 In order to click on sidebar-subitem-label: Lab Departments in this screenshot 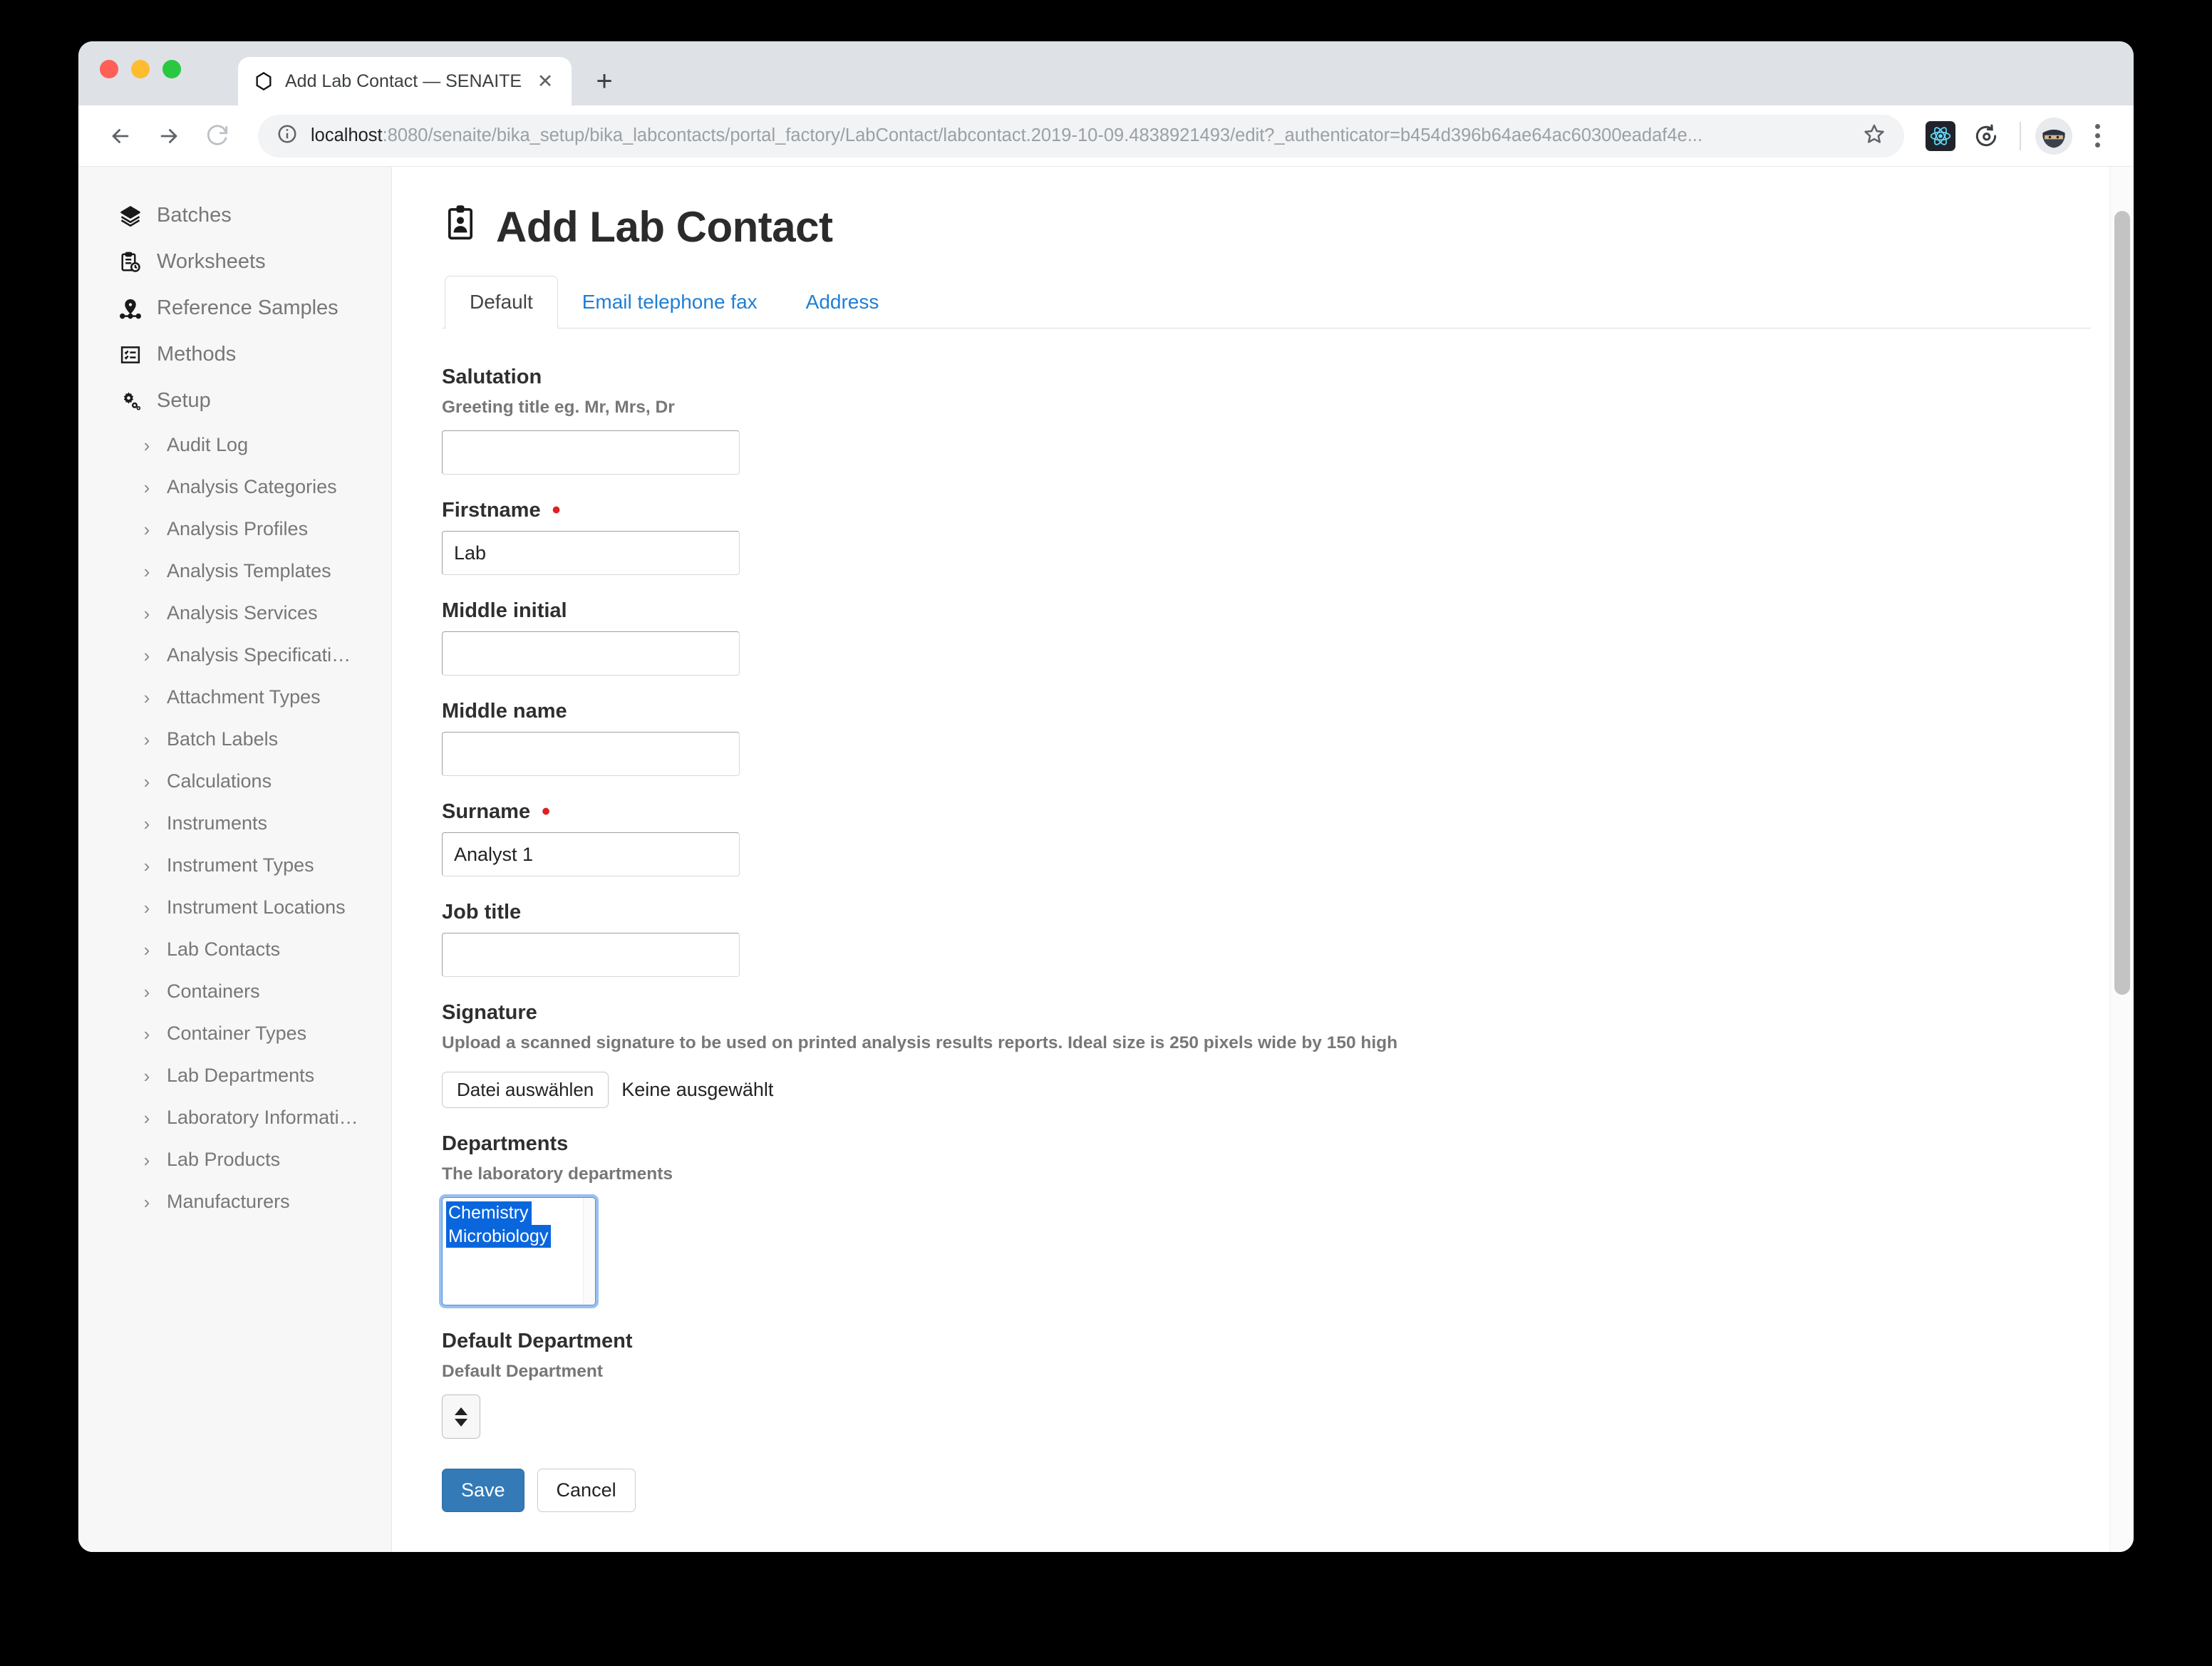, I will do `click(241, 1075)`.